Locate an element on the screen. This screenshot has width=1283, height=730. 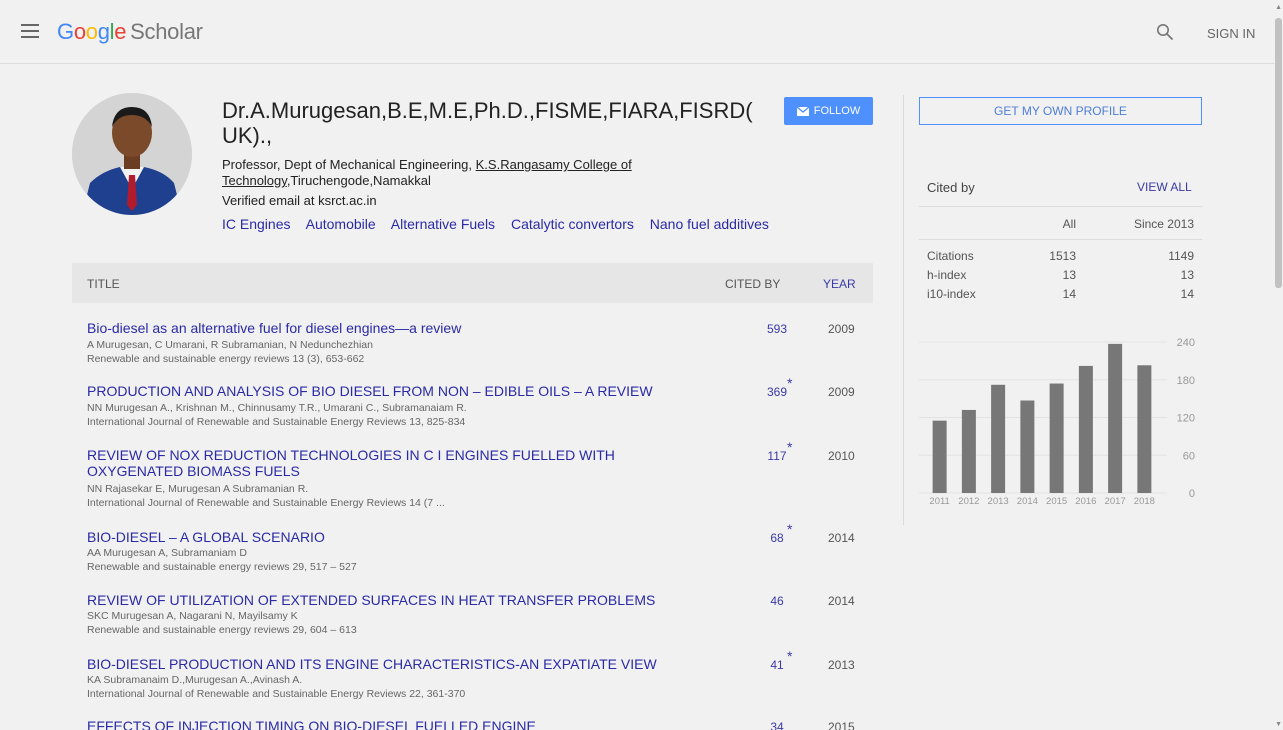
chart-x-tick-label: 2018 is located at coordinates (1144, 501).